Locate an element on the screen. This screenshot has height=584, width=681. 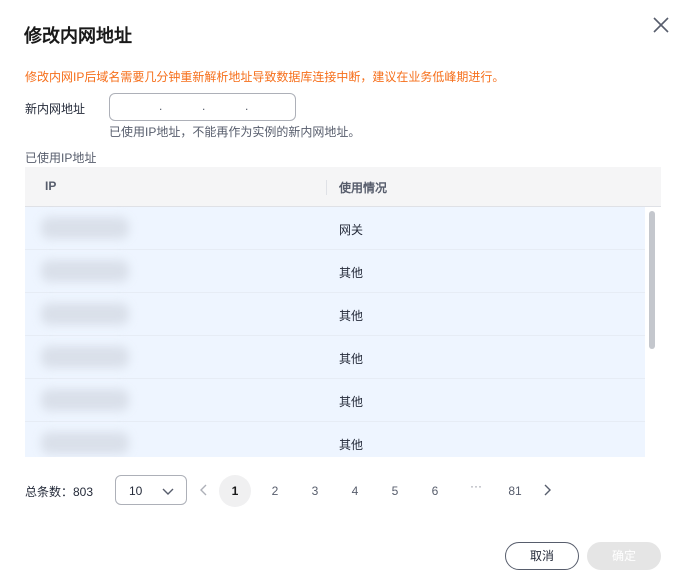
page-6: 6 is located at coordinates (435, 491).